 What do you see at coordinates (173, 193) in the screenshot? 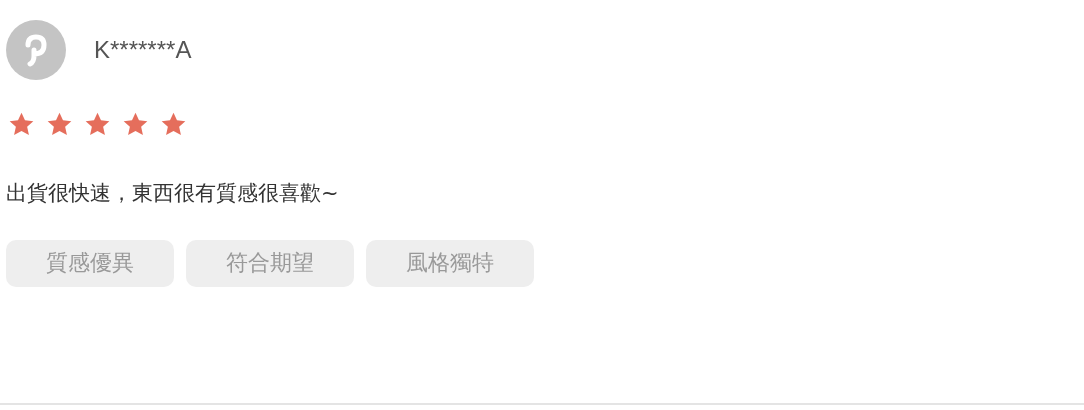
I see `review-comment: 出貨很快速，東西很有質感很喜歡~` at bounding box center [173, 193].